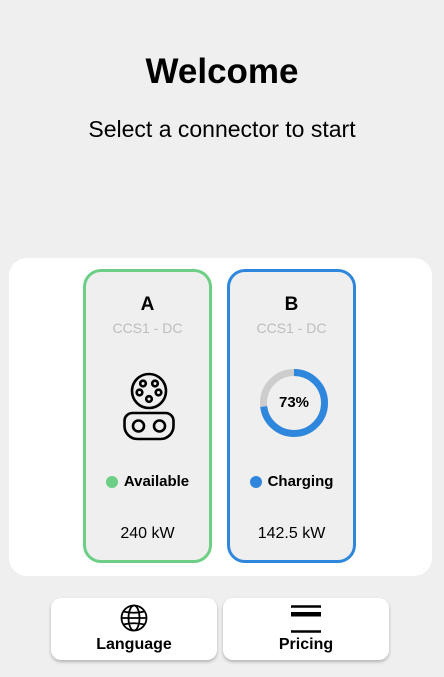  Describe the element at coordinates (291, 533) in the screenshot. I see `connector-power: 142.5 kW` at that location.